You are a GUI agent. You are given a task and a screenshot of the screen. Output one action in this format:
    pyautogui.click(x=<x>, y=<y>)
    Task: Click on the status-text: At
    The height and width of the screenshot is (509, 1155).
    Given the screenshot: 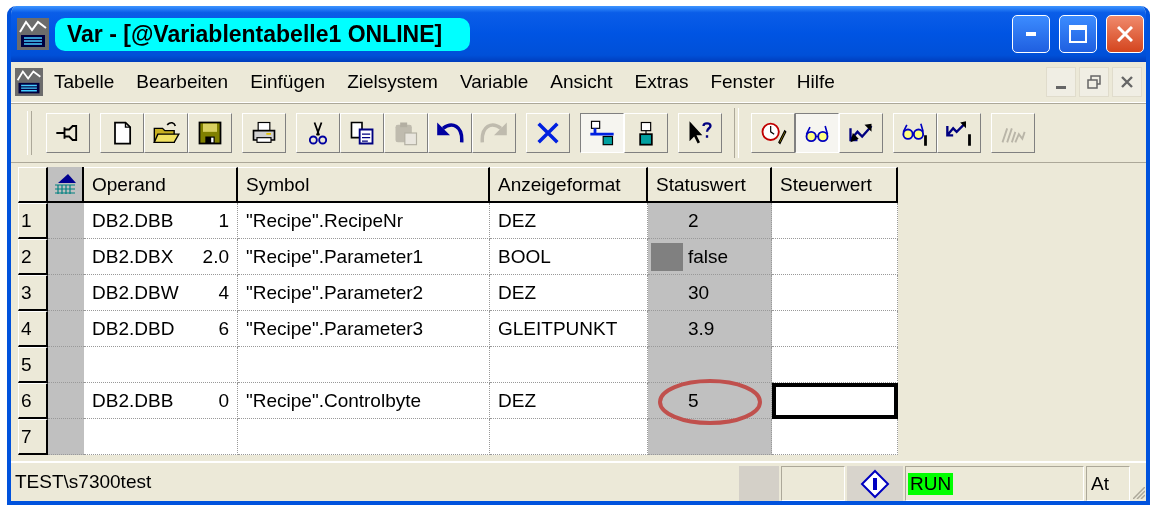 What is the action you would take?
    pyautogui.click(x=1100, y=483)
    